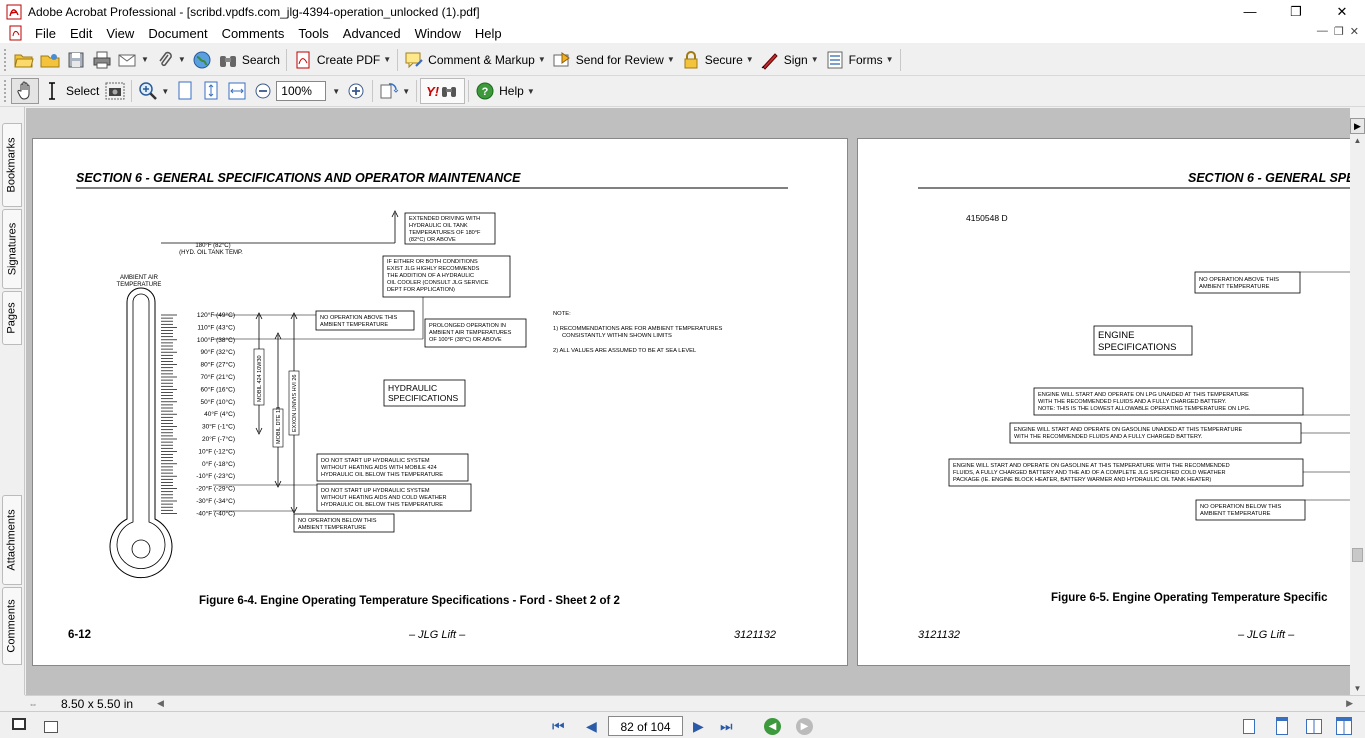 This screenshot has width=1365, height=738. What do you see at coordinates (726, 726) in the screenshot?
I see `last-page-button: ⏭` at bounding box center [726, 726].